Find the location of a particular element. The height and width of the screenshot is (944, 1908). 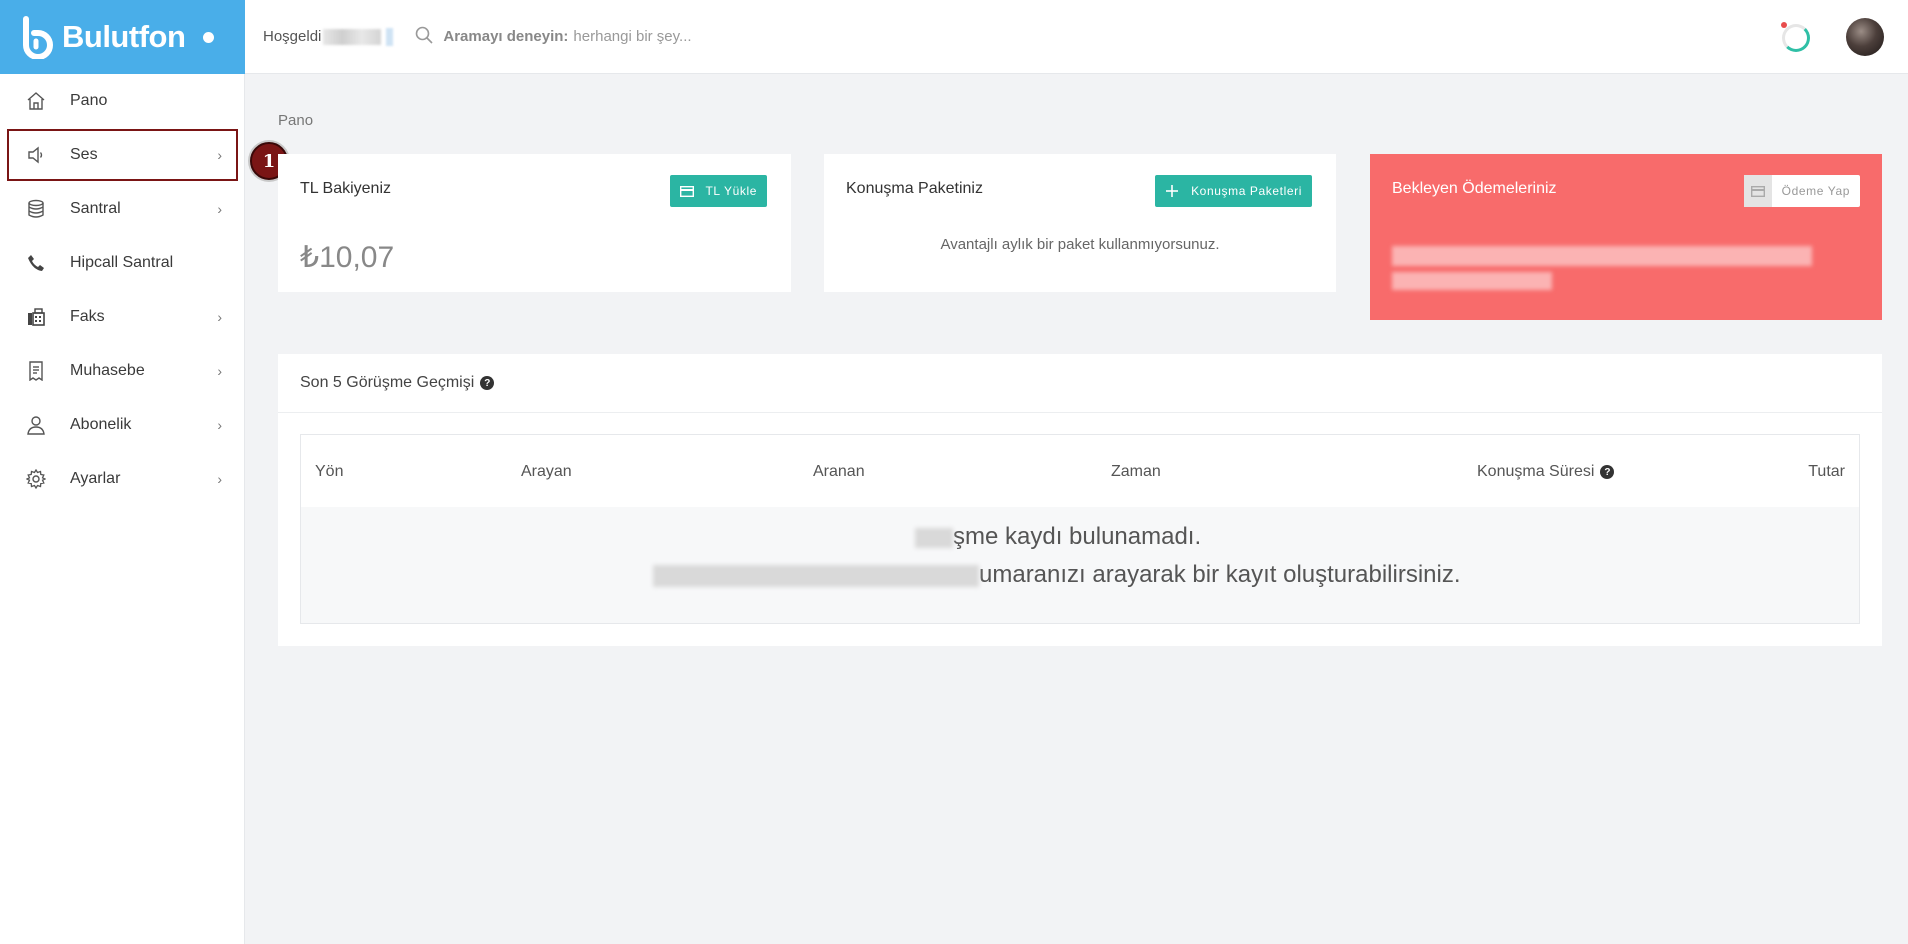

sidebar-item-label: Faks is located at coordinates (87, 316).